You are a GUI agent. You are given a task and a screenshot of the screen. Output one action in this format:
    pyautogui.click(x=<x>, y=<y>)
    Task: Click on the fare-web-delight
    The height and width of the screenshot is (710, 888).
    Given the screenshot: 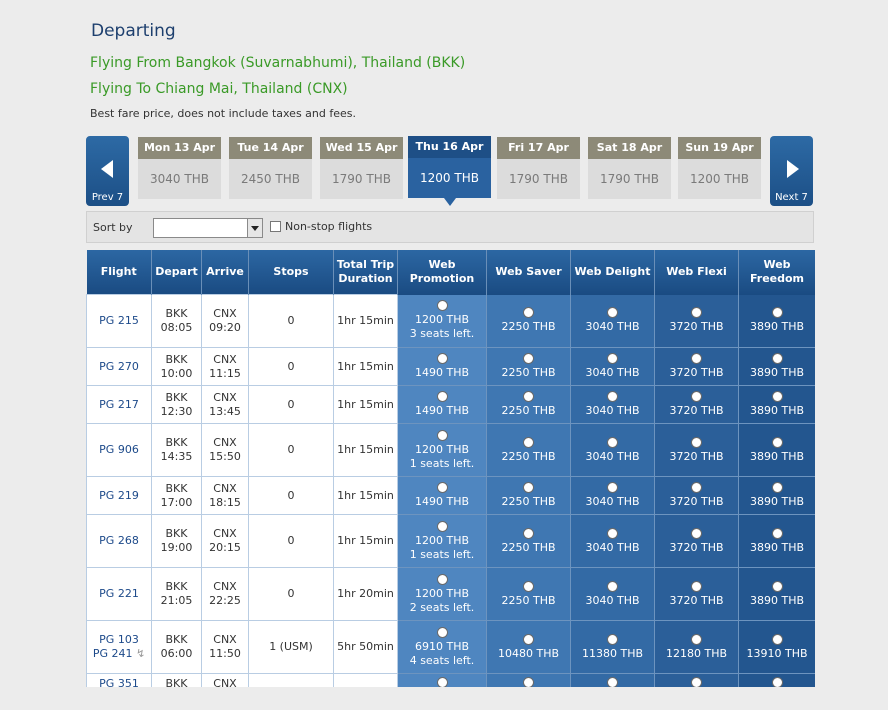 What is the action you would take?
    pyautogui.click(x=612, y=680)
    